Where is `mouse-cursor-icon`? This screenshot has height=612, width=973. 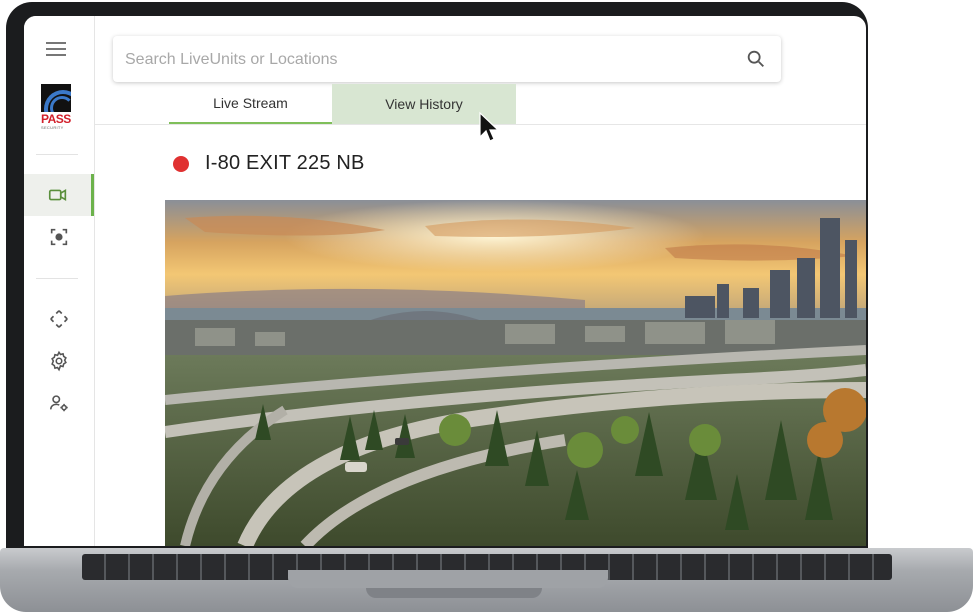 mouse-cursor-icon is located at coordinates (489, 126).